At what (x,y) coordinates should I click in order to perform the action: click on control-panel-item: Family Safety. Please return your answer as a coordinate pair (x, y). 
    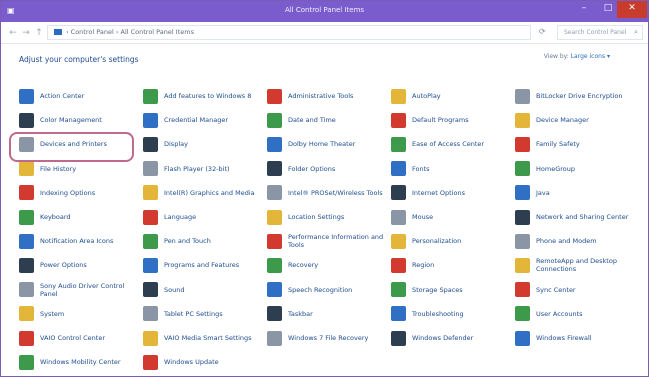
    Looking at the image, I should click on (577, 144).